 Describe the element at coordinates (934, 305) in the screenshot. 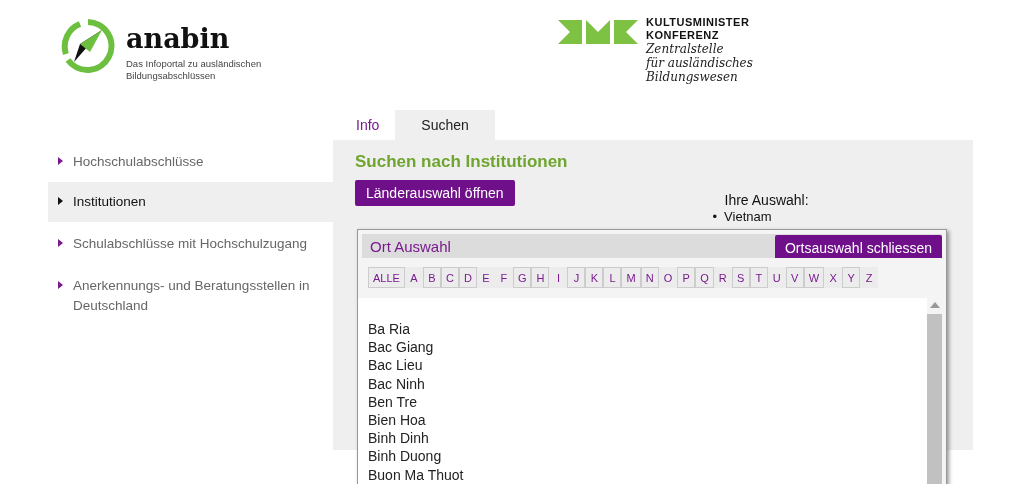

I see `scroll-up-icon` at that location.